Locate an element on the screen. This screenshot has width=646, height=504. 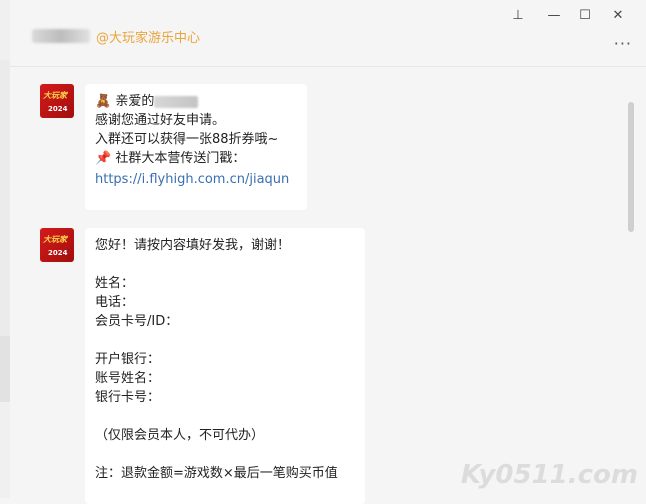
conversation-list-edge is located at coordinates (5, 249).